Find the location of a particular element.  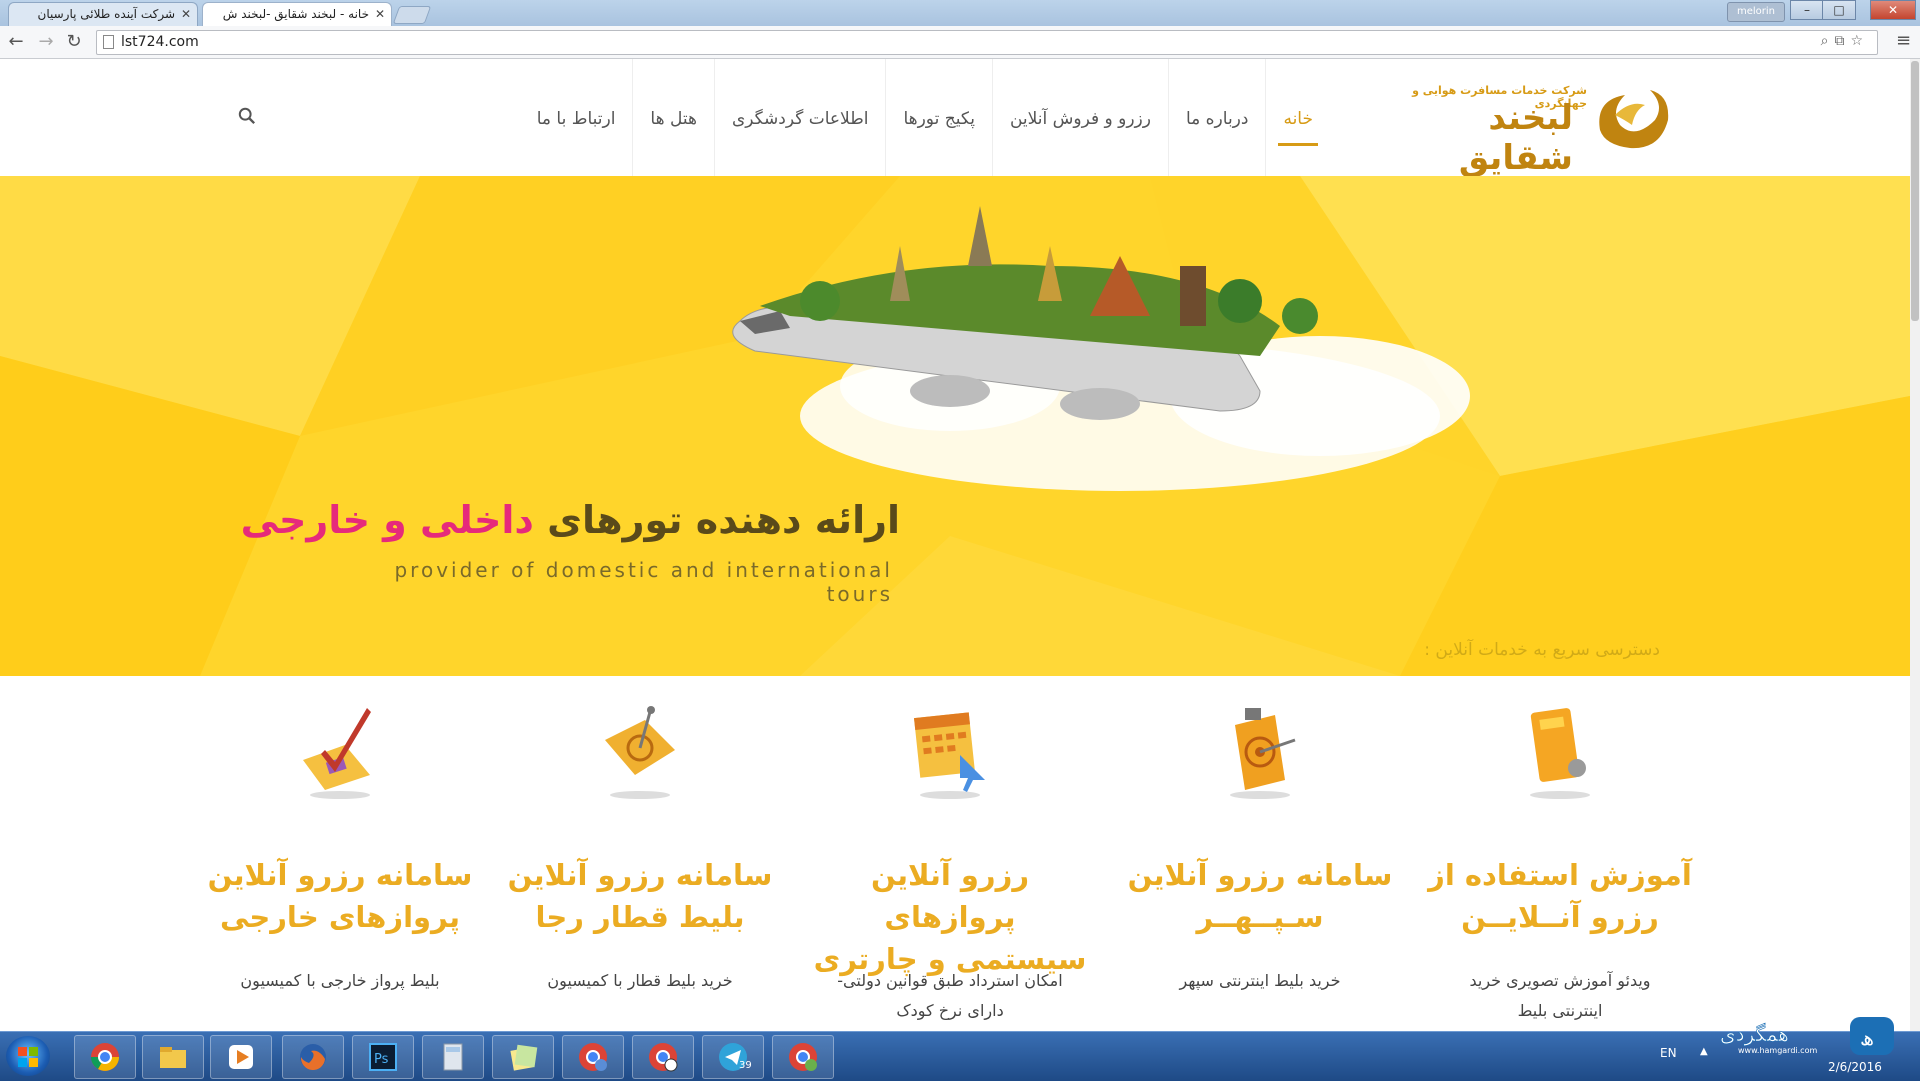

forward-icon: → is located at coordinates (46, 42).